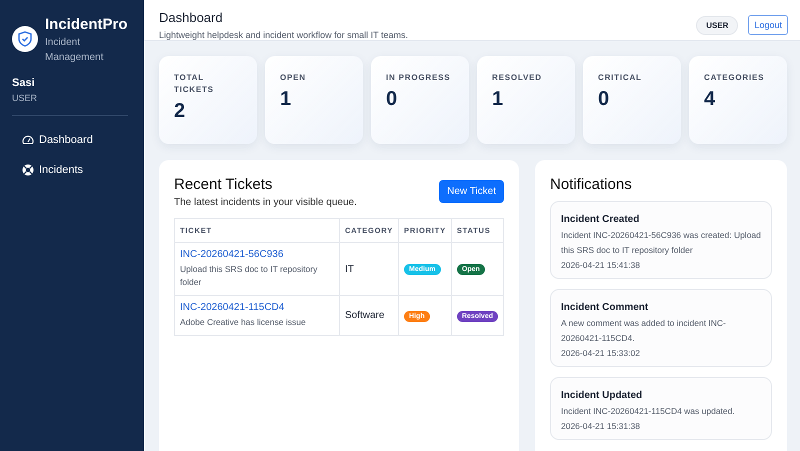 This screenshot has height=451, width=800. I want to click on stat-label: OPEN, so click(293, 78).